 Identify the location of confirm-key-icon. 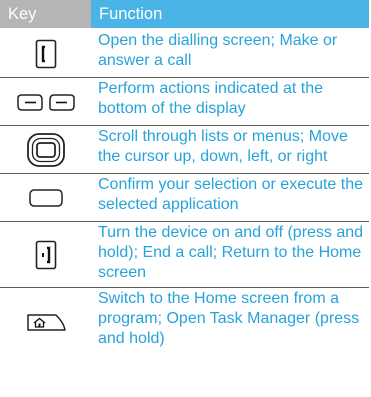
(45, 197).